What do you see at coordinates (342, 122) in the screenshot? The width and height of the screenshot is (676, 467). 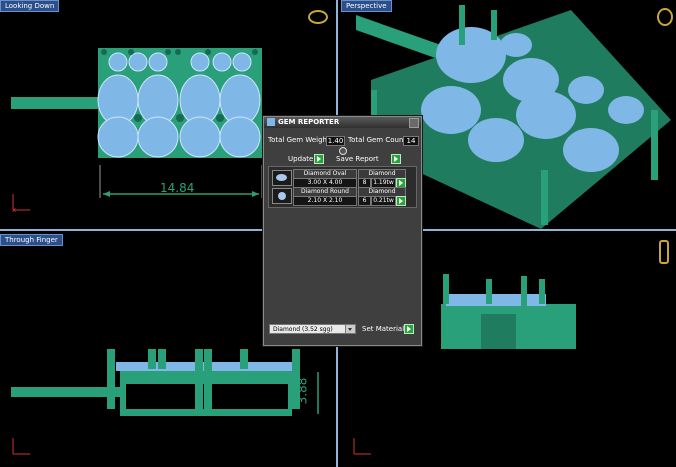 I see `panel-titlebar: GEM REPORTER` at bounding box center [342, 122].